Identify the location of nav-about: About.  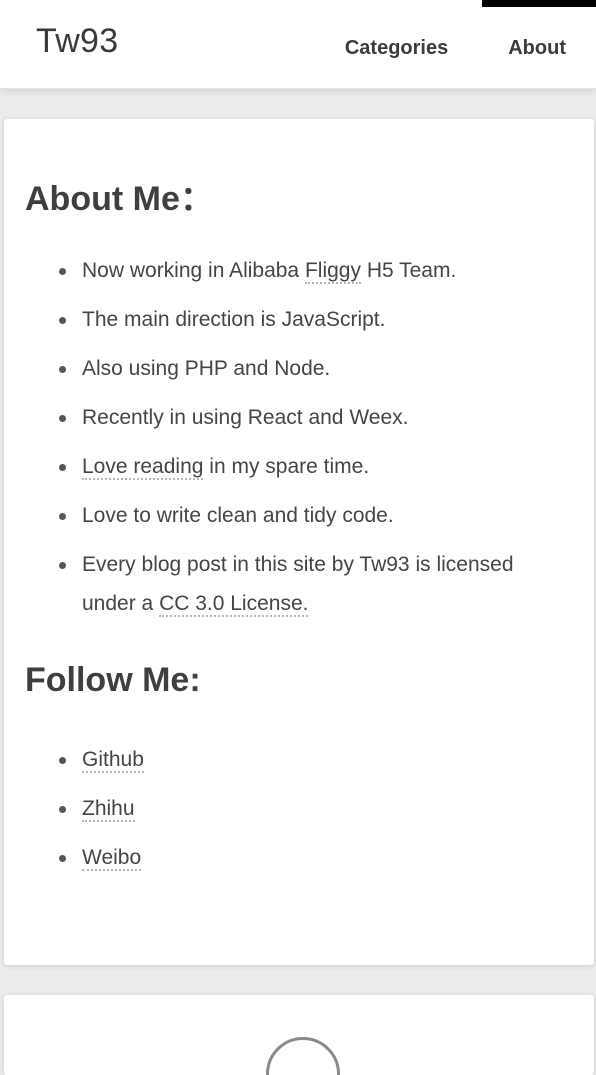
(537, 48).